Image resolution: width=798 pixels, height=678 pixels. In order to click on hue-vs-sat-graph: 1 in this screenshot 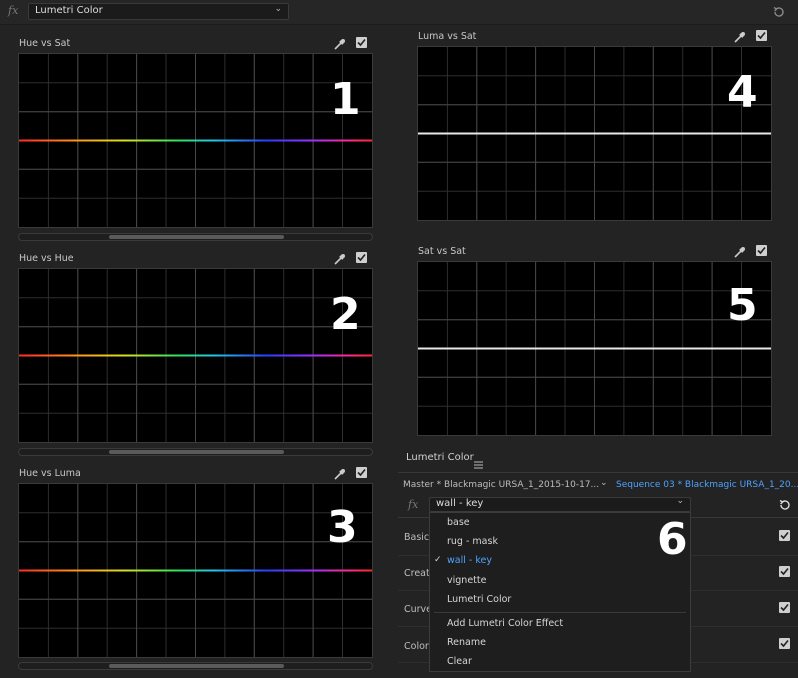, I will do `click(195, 140)`.